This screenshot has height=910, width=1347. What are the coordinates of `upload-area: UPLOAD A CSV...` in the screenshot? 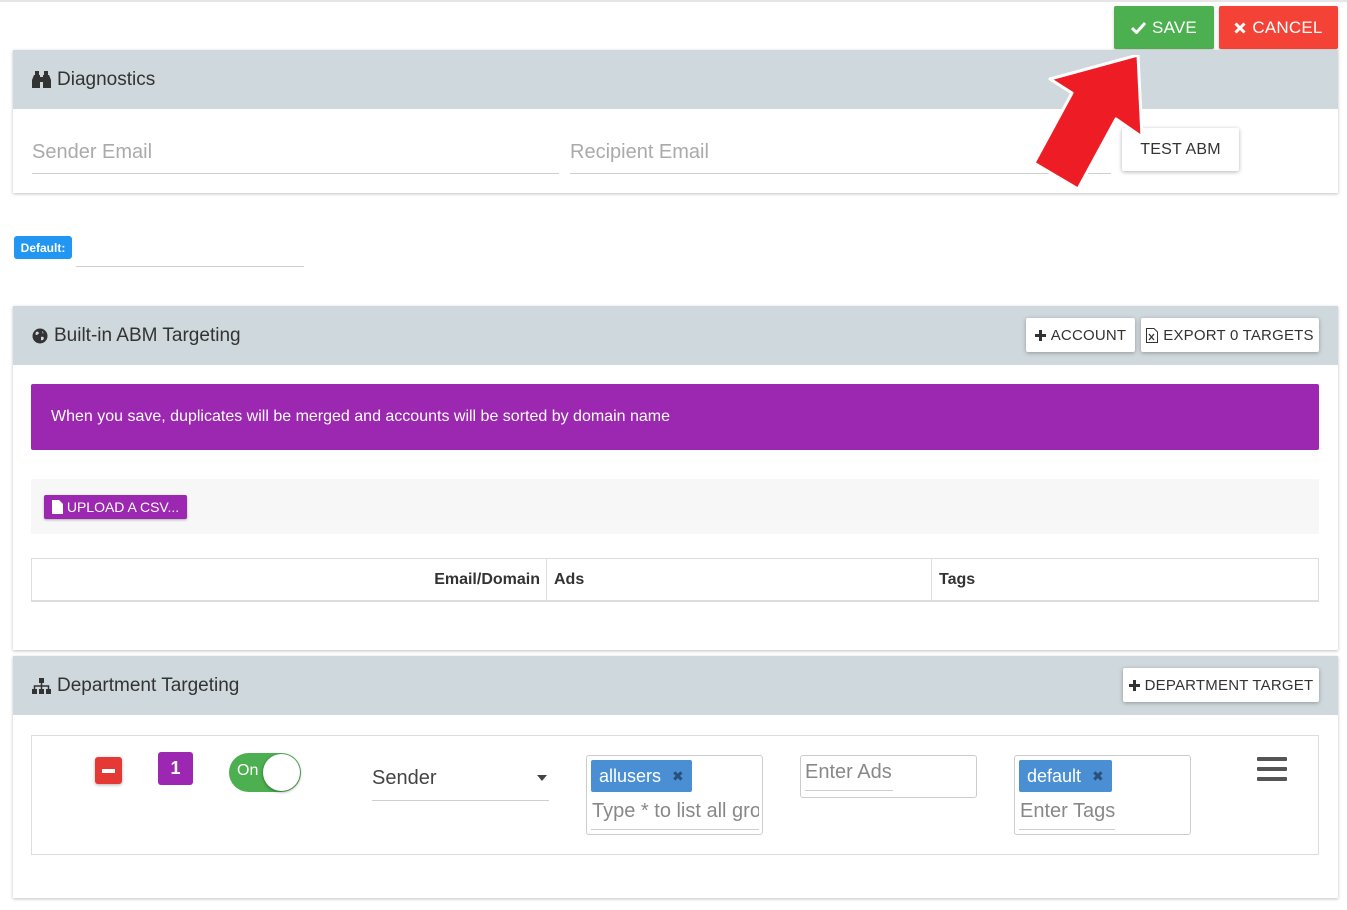 It's located at (675, 506).